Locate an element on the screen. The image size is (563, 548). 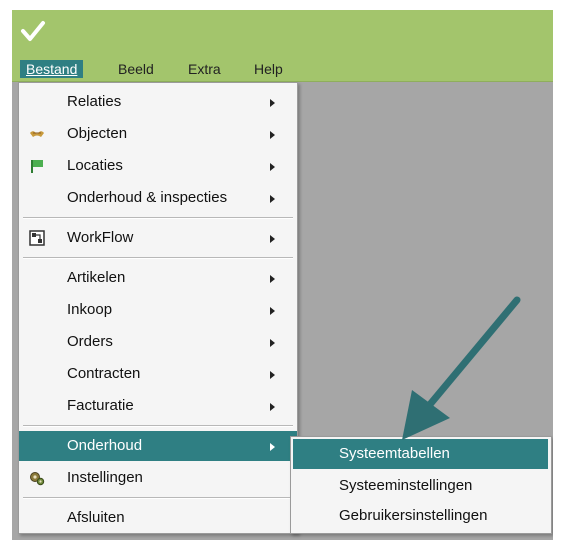
menu-bestand-label: Bestand is located at coordinates (52, 69).